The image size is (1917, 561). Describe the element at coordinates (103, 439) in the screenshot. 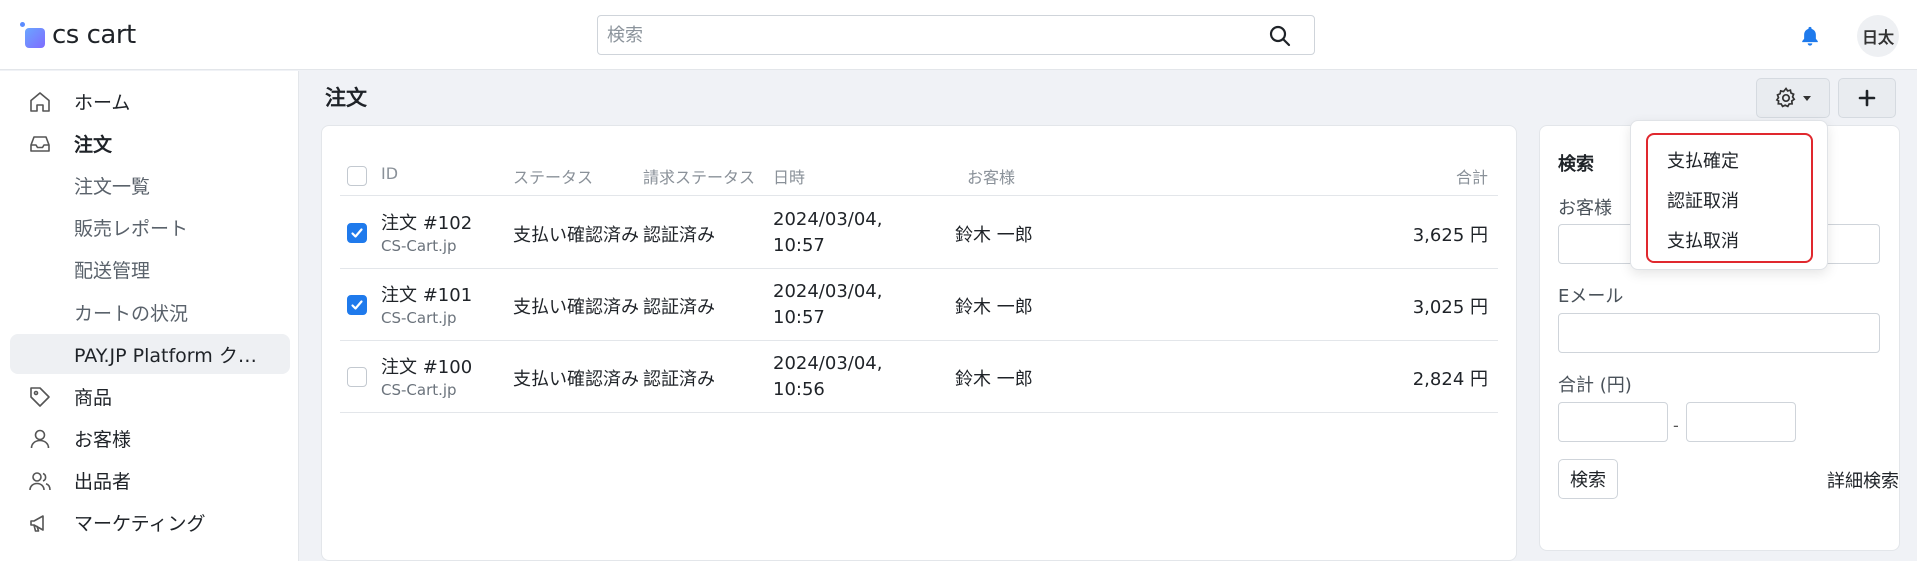

I see `sidebar-item-label: お客様` at that location.